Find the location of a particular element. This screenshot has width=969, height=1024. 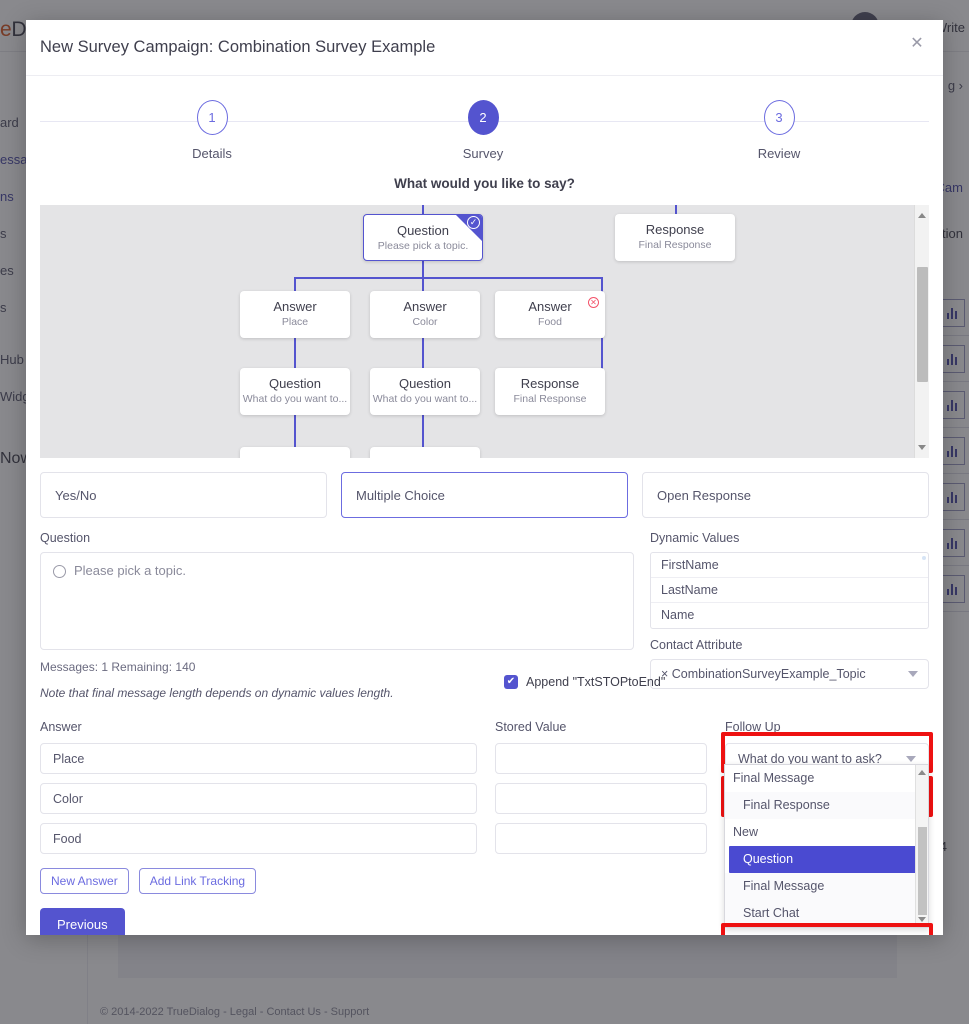

wizard-stepper: 1 Details 2 Survey 3 Review is located at coordinates (484, 133).